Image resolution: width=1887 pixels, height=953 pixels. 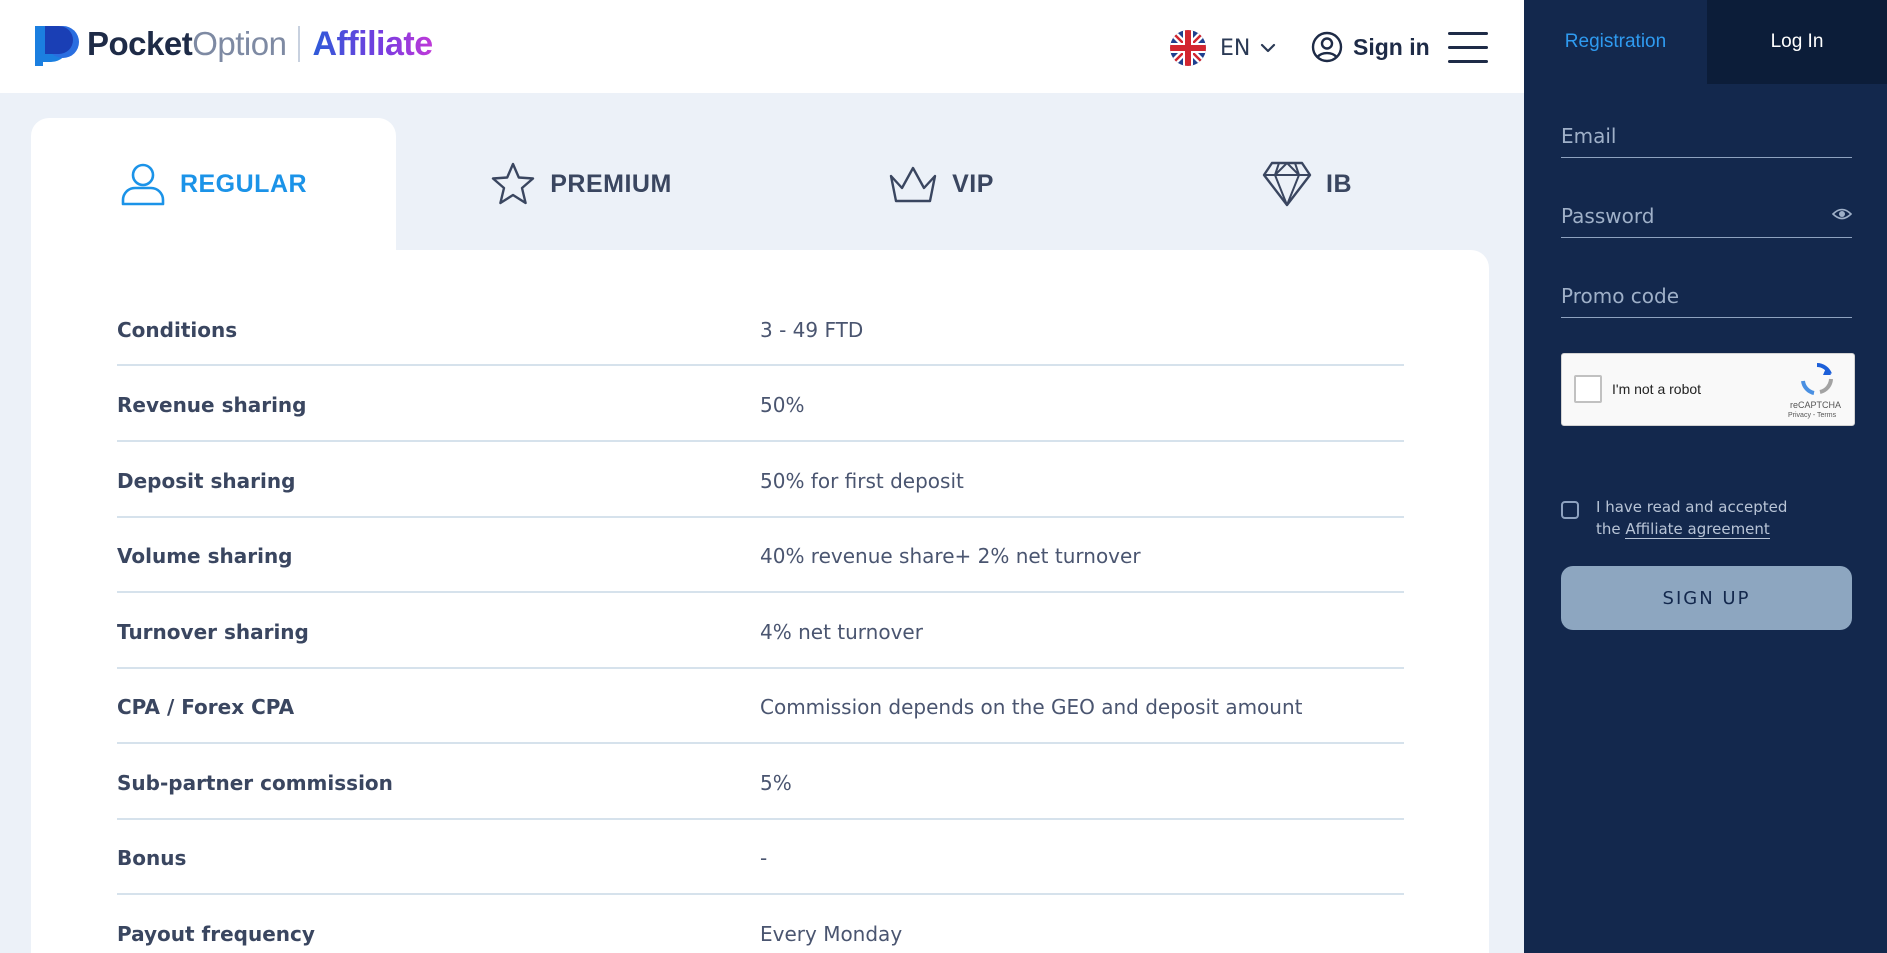 I want to click on user-circle-icon, so click(x=1327, y=47).